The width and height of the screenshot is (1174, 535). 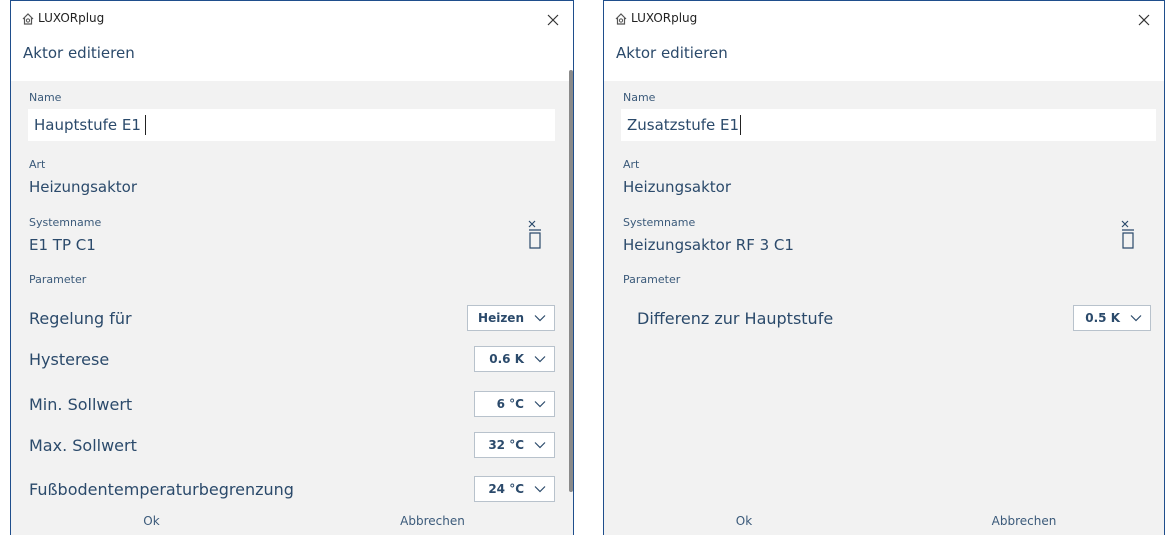 What do you see at coordinates (571, 281) in the screenshot?
I see `scrollbar` at bounding box center [571, 281].